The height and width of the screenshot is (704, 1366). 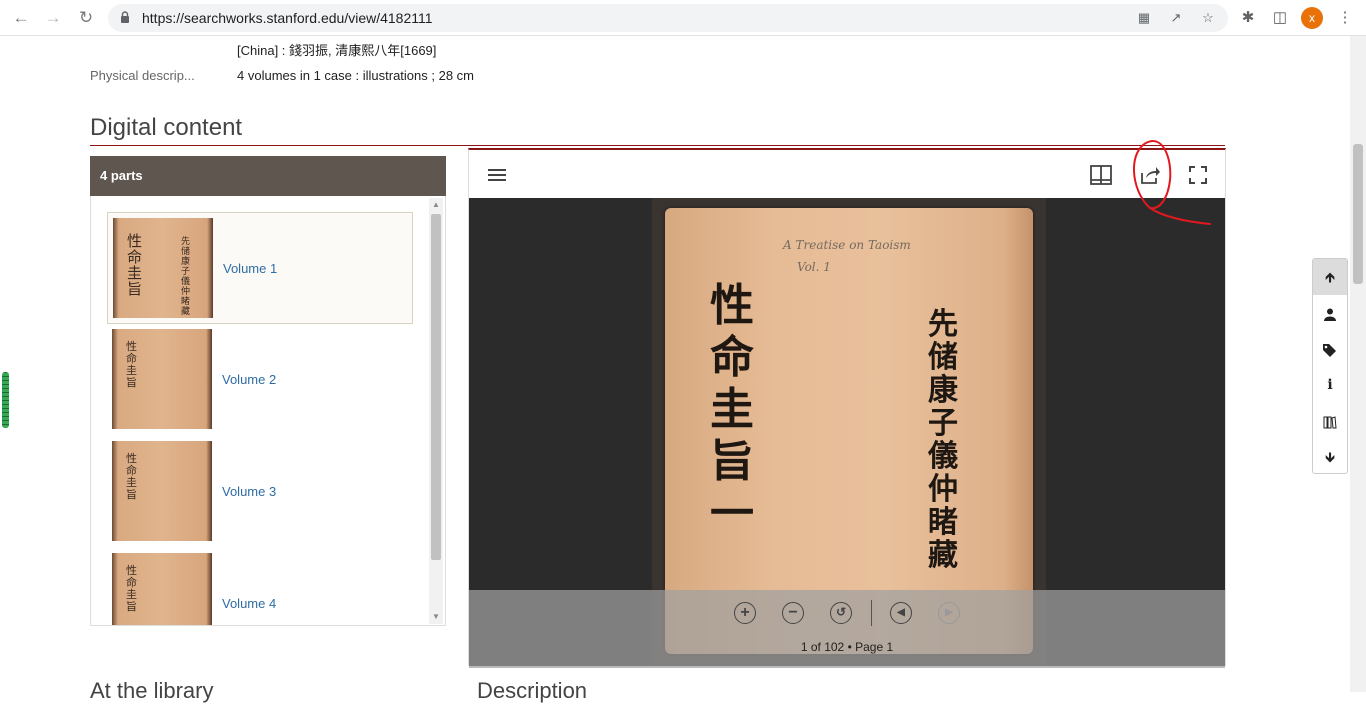 What do you see at coordinates (1358, 364) in the screenshot?
I see `page-scrollbar` at bounding box center [1358, 364].